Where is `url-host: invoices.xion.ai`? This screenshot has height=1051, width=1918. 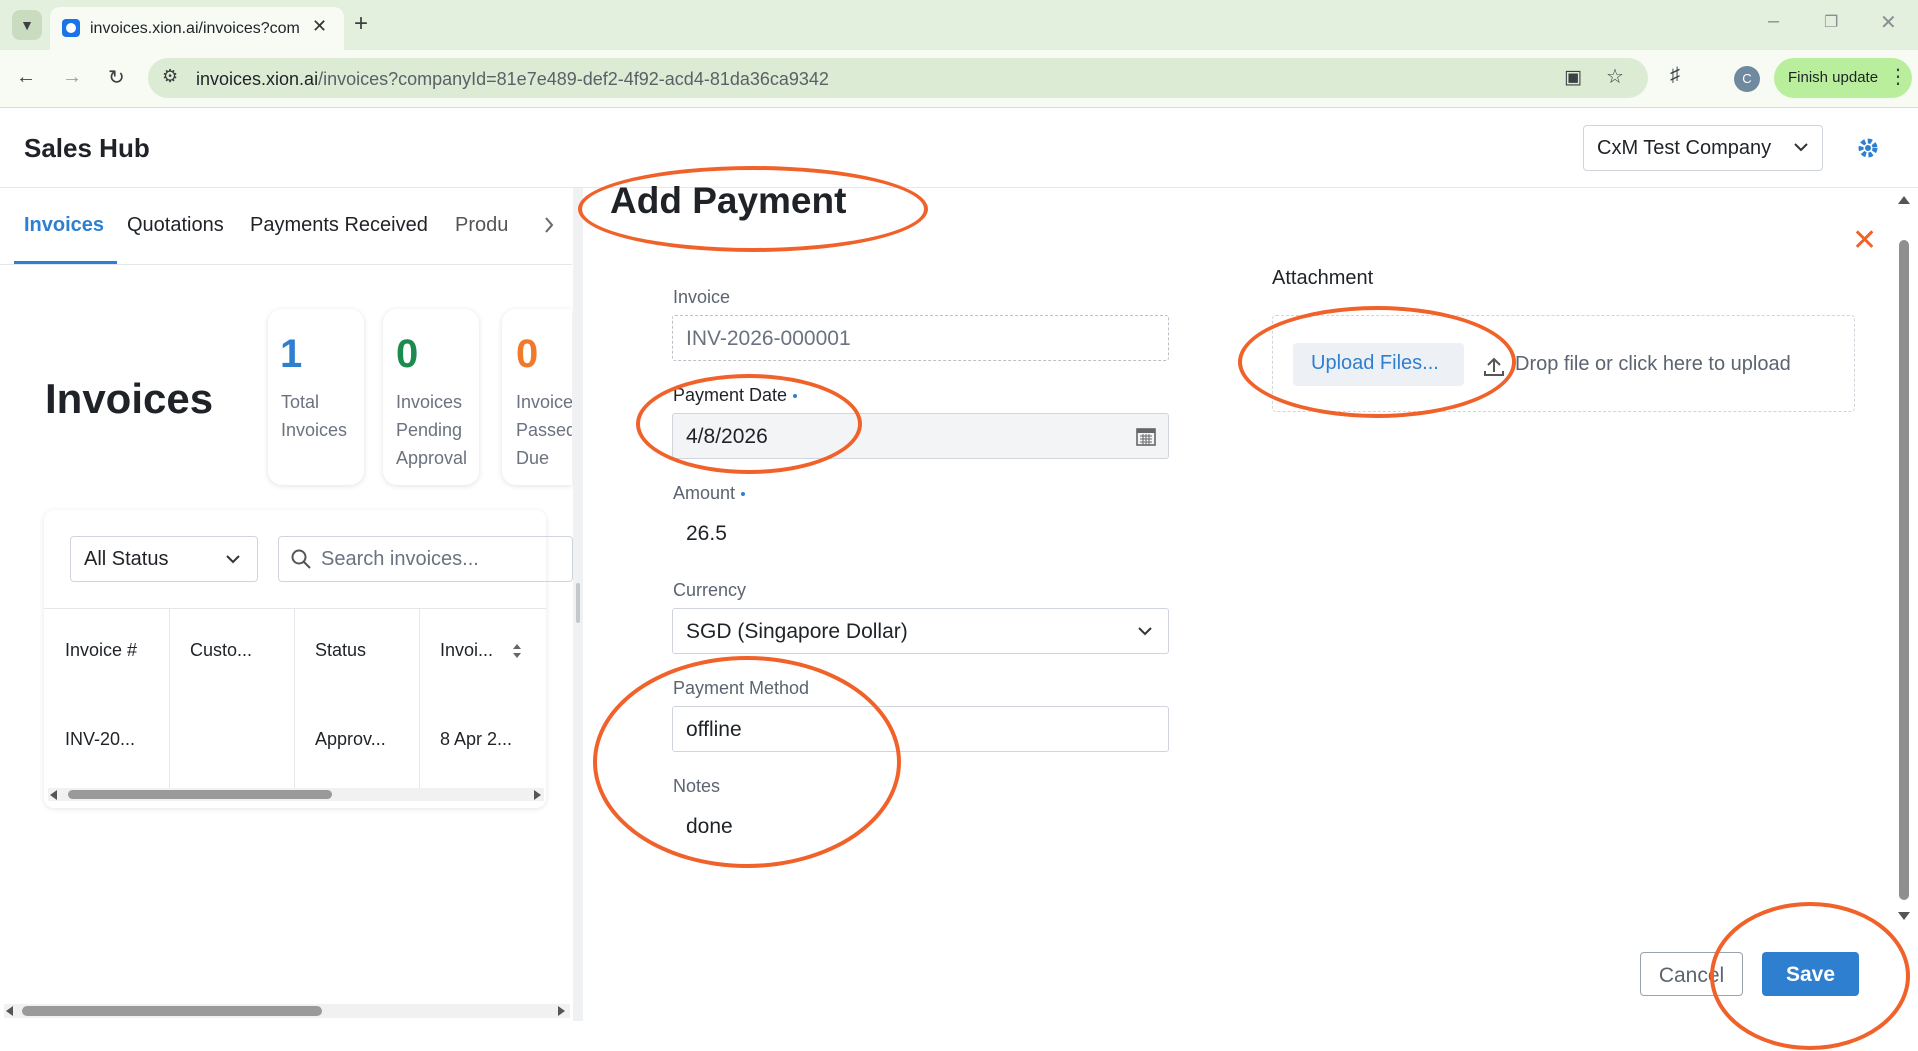 url-host: invoices.xion.ai is located at coordinates (257, 79).